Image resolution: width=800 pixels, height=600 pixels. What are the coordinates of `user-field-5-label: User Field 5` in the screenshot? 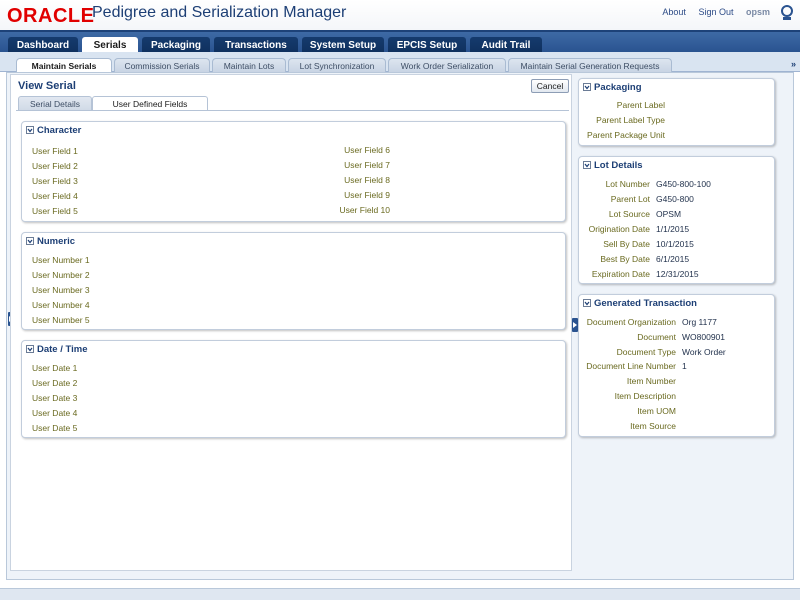 It's located at (55, 211).